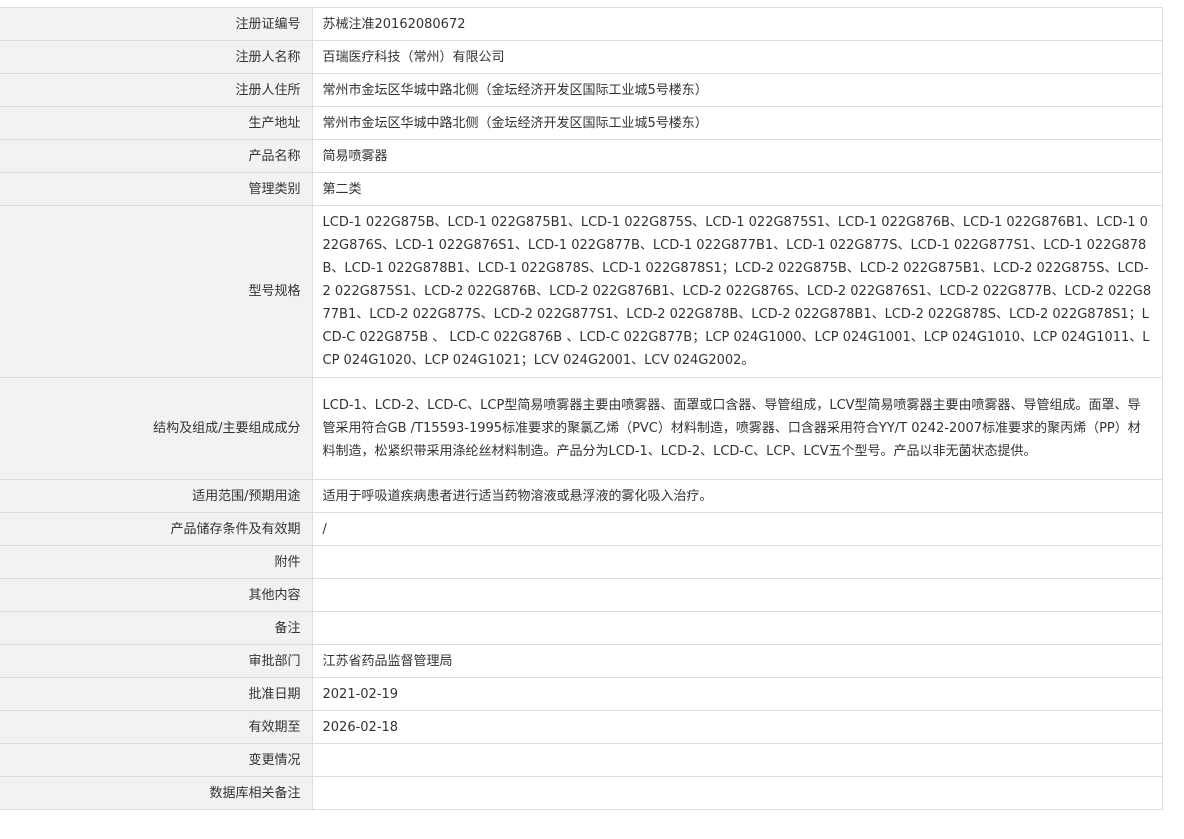 The height and width of the screenshot is (839, 1184). I want to click on row-change-status: 变更情况, so click(581, 760).